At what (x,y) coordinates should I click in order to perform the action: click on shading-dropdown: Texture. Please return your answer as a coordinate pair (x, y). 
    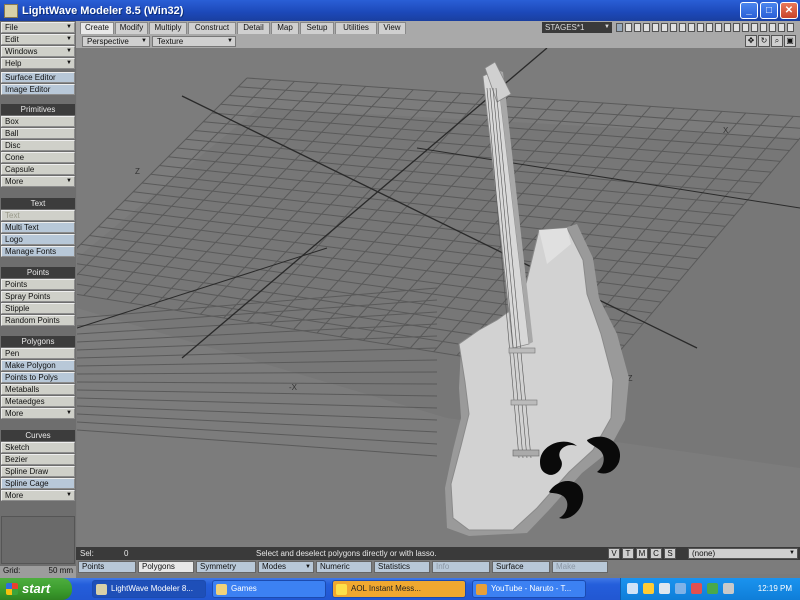
    Looking at the image, I should click on (194, 41).